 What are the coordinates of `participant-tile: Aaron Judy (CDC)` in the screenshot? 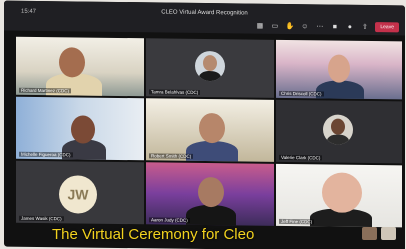 It's located at (210, 194).